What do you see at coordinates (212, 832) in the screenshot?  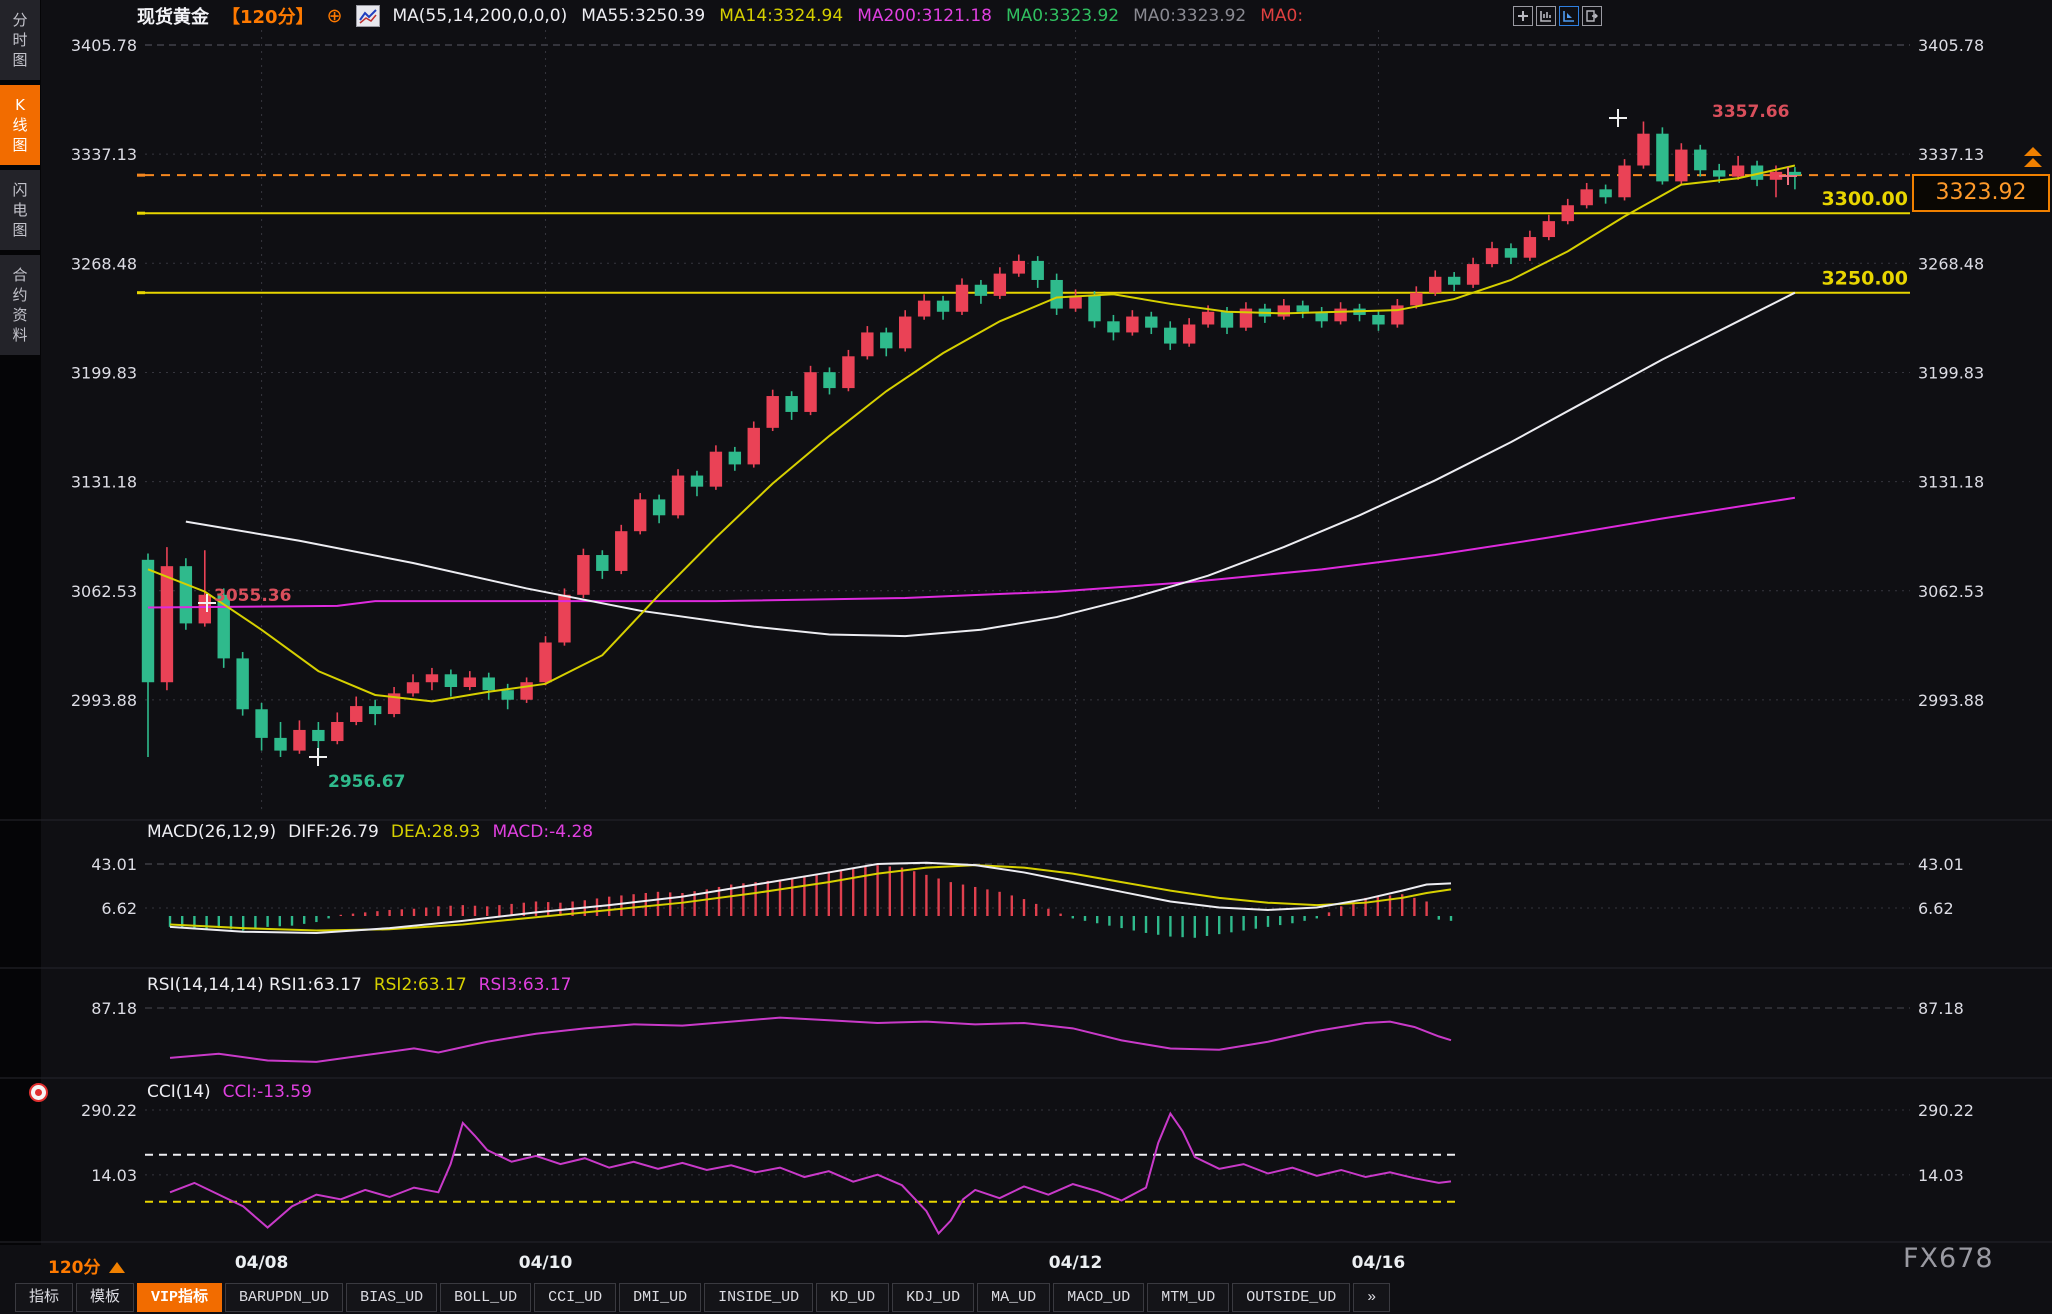 I see `macd-header-item-0: MACD(26,12,9)` at bounding box center [212, 832].